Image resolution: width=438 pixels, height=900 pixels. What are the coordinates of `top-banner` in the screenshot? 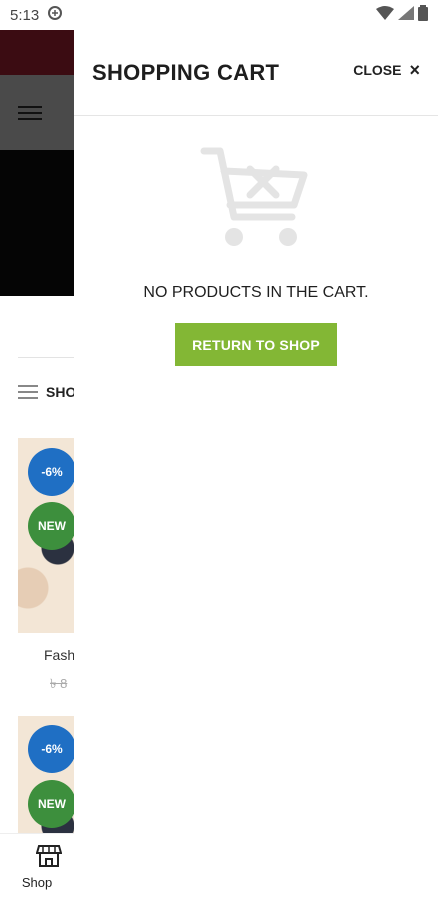 It's located at (37, 52).